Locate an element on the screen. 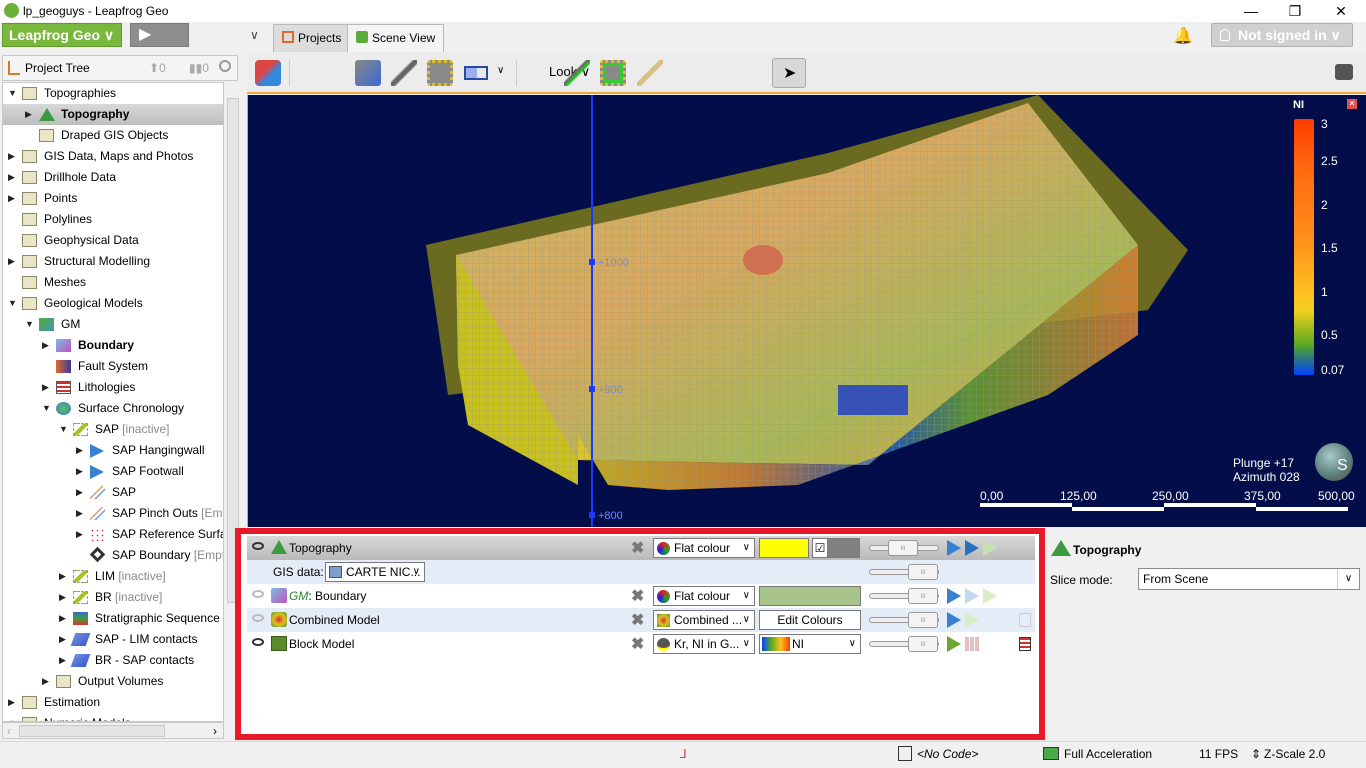 This screenshot has height=768, width=1366. tree-item: ▼ Surface Chronology is located at coordinates (113, 408).